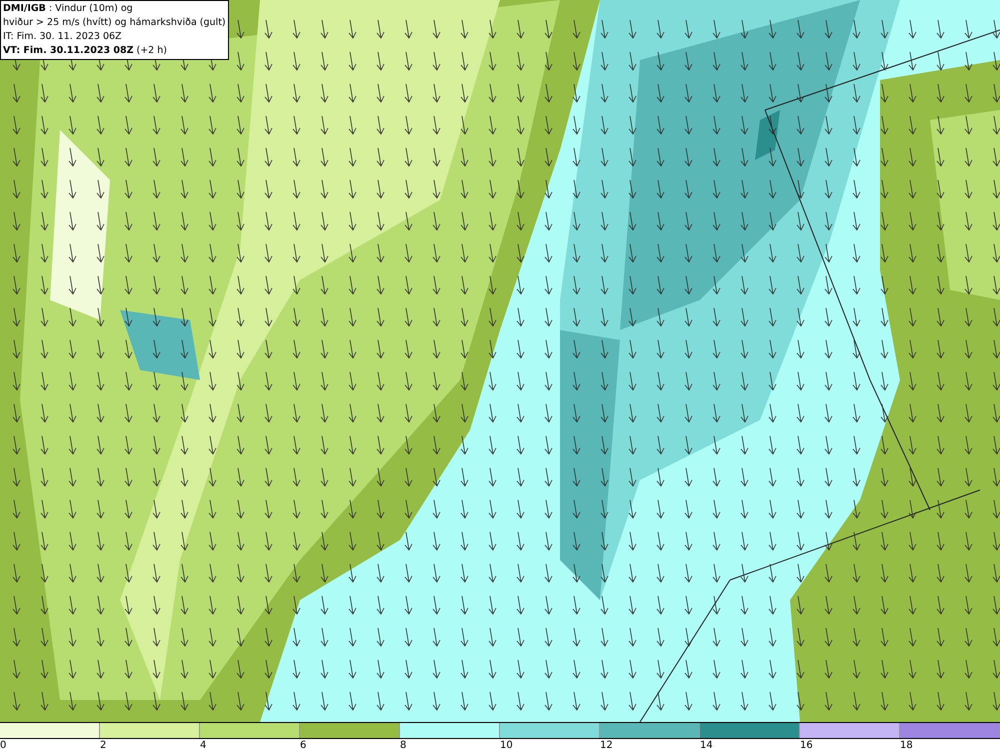 Image resolution: width=1000 pixels, height=753 pixels. What do you see at coordinates (114, 23) in the screenshot?
I see `title-line: hviður > 25 m/s (hvítt) og hámarkshviða (gult)` at bounding box center [114, 23].